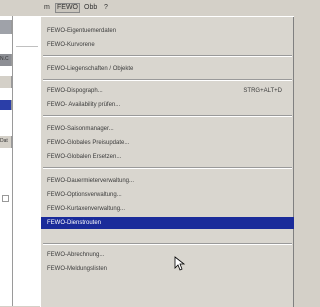 The image size is (320, 307). I want to click on menu-item-dienstrouten: FEWO-Dienstrouten, so click(167, 223).